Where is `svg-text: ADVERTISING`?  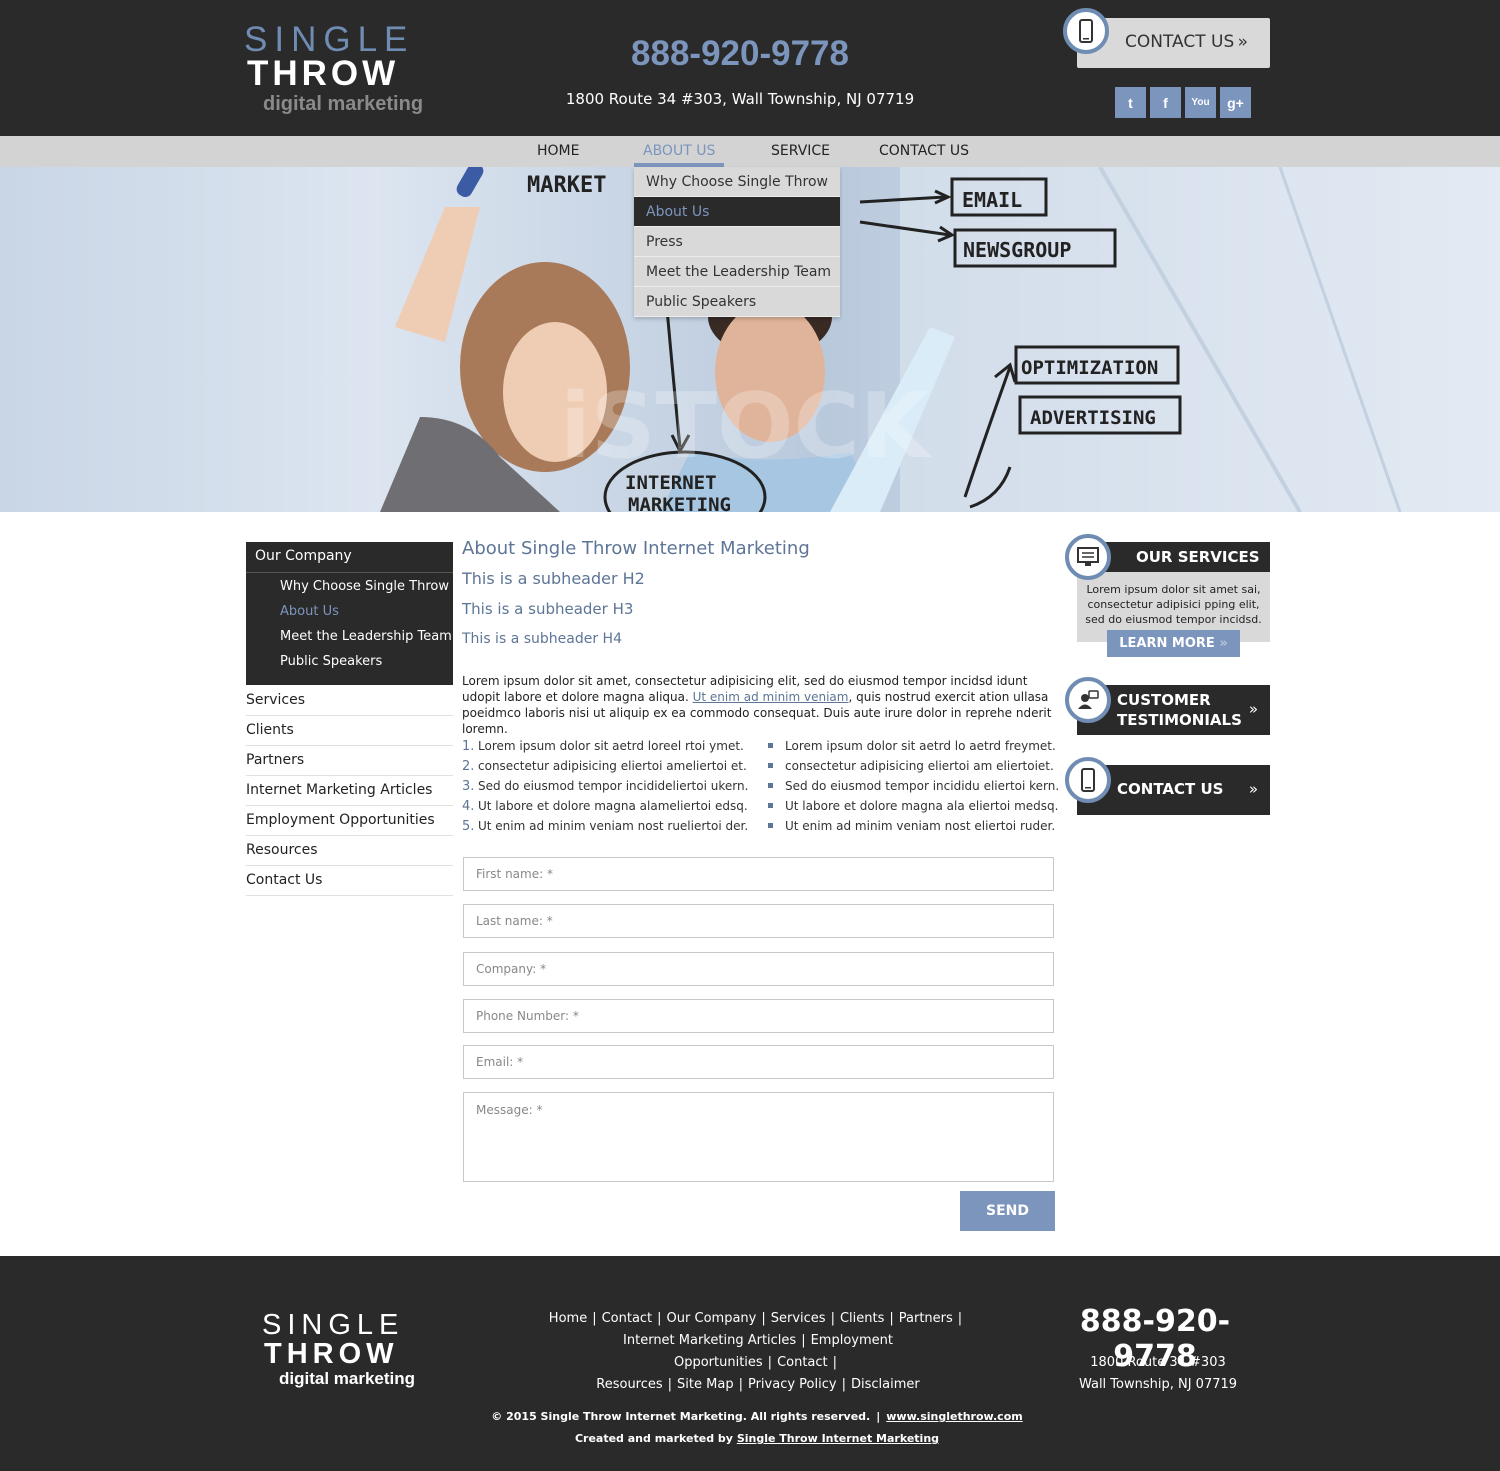 svg-text: ADVERTISING is located at coordinates (1093, 418).